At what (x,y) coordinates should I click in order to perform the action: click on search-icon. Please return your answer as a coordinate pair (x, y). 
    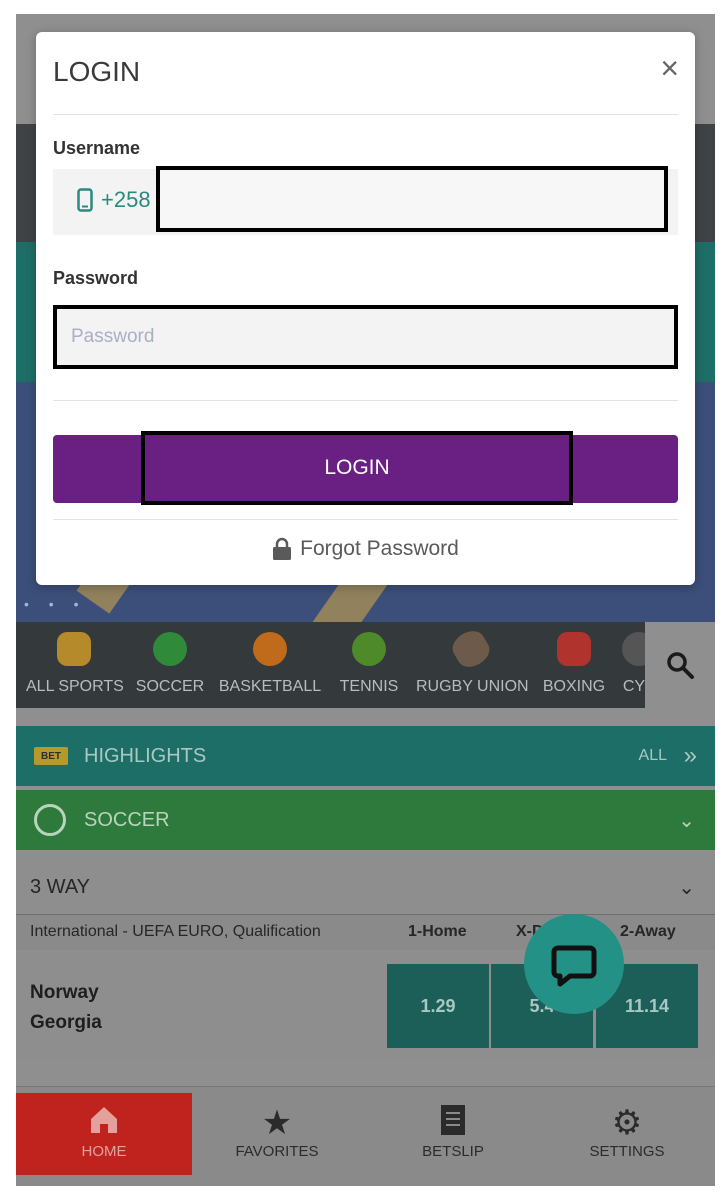
    Looking at the image, I should click on (680, 665).